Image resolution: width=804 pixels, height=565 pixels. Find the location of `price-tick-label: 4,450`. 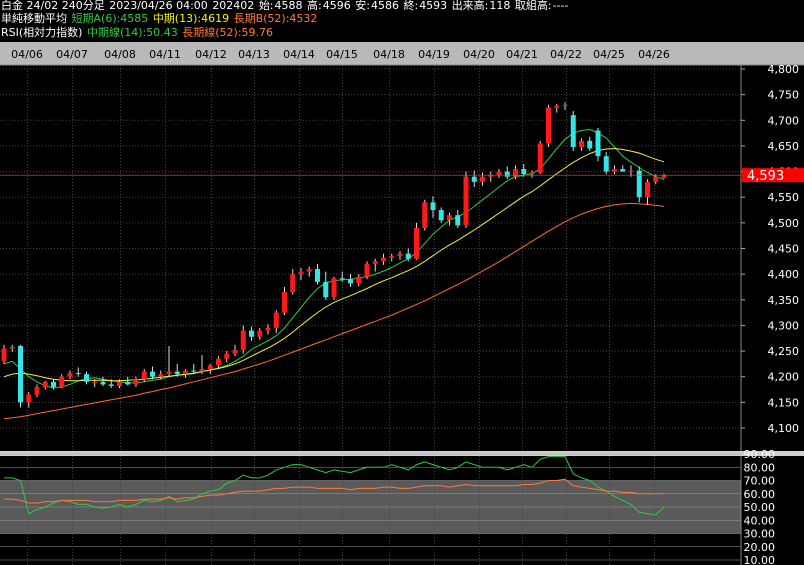

price-tick-label: 4,450 is located at coordinates (784, 249).